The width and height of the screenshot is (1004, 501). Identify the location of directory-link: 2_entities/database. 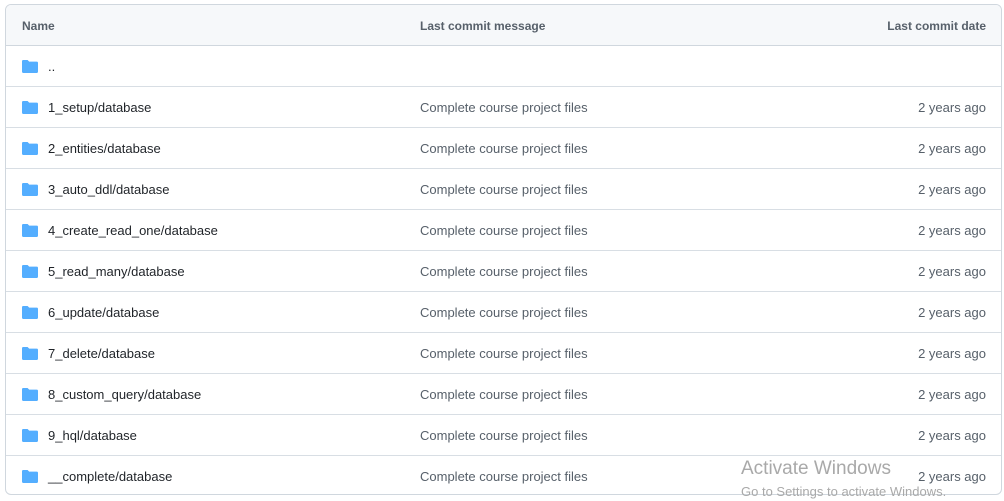
(104, 148).